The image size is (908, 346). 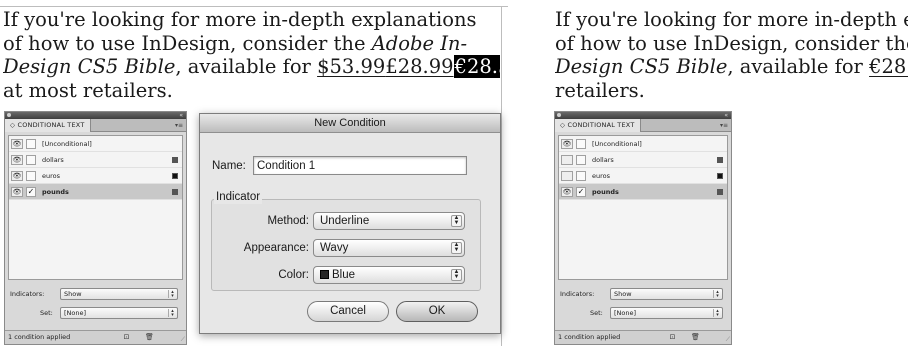 What do you see at coordinates (350, 123) in the screenshot?
I see `dialog-title: New Condition` at bounding box center [350, 123].